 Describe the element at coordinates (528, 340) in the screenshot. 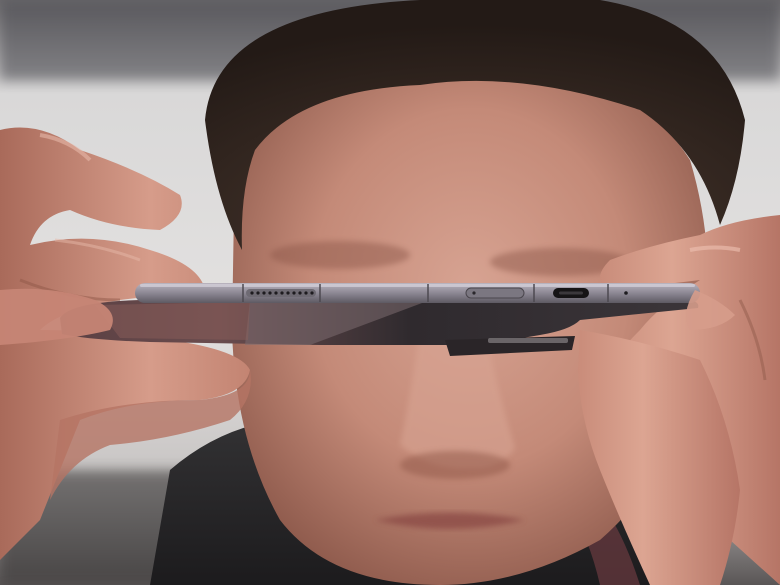

I see `hinge-highlight` at that location.